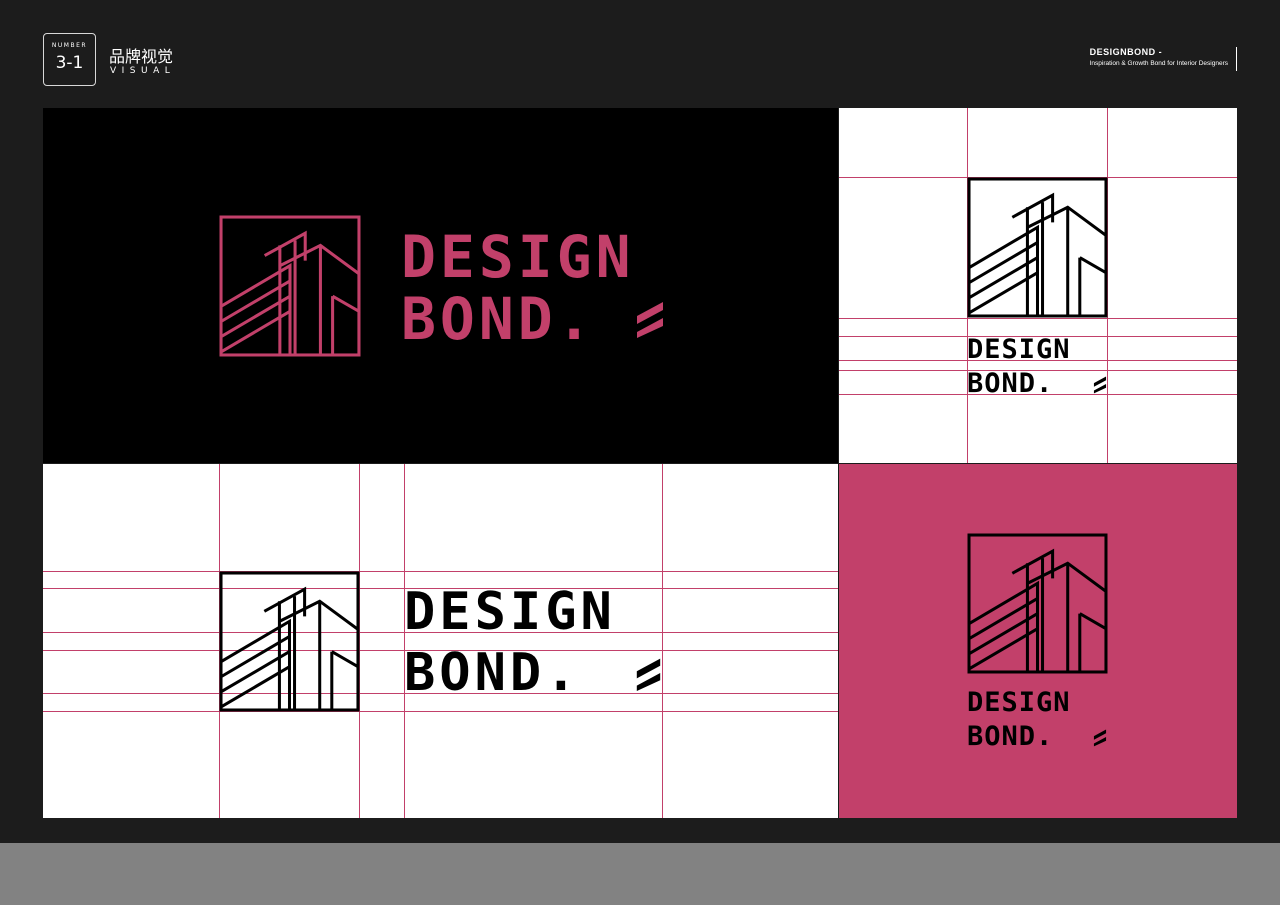  What do you see at coordinates (69, 45) in the screenshot?
I see `number-label: NUMBER` at bounding box center [69, 45].